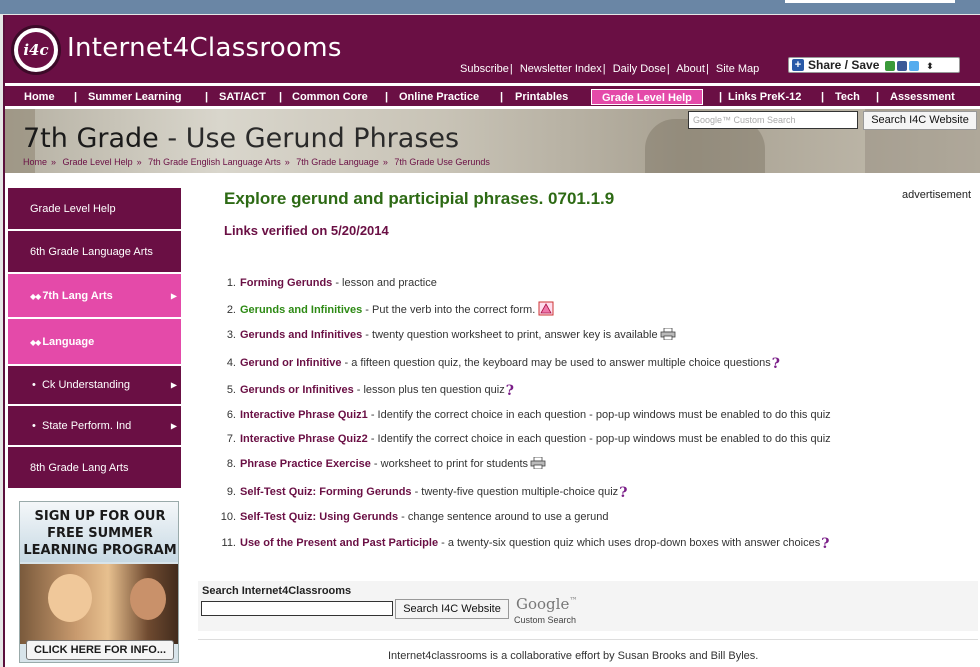 This screenshot has height=667, width=980. I want to click on top-link-site-map: Site Map, so click(737, 69).